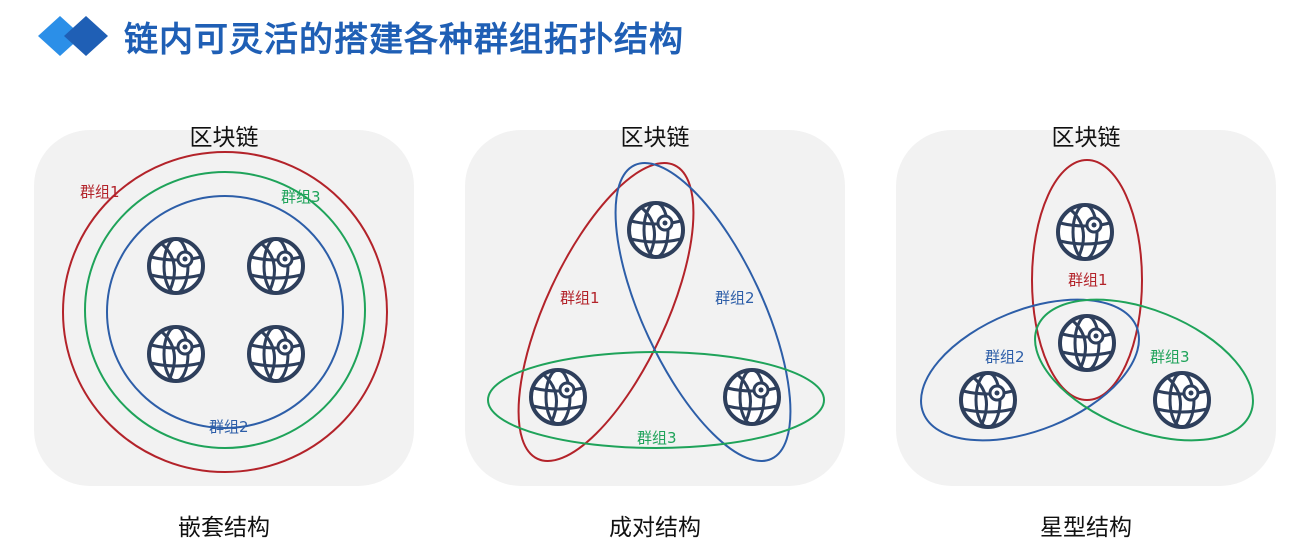 Image resolution: width=1302 pixels, height=558 pixels. I want to click on pairwise-structure: 群组1 群组2 群组3, so click(656, 312).